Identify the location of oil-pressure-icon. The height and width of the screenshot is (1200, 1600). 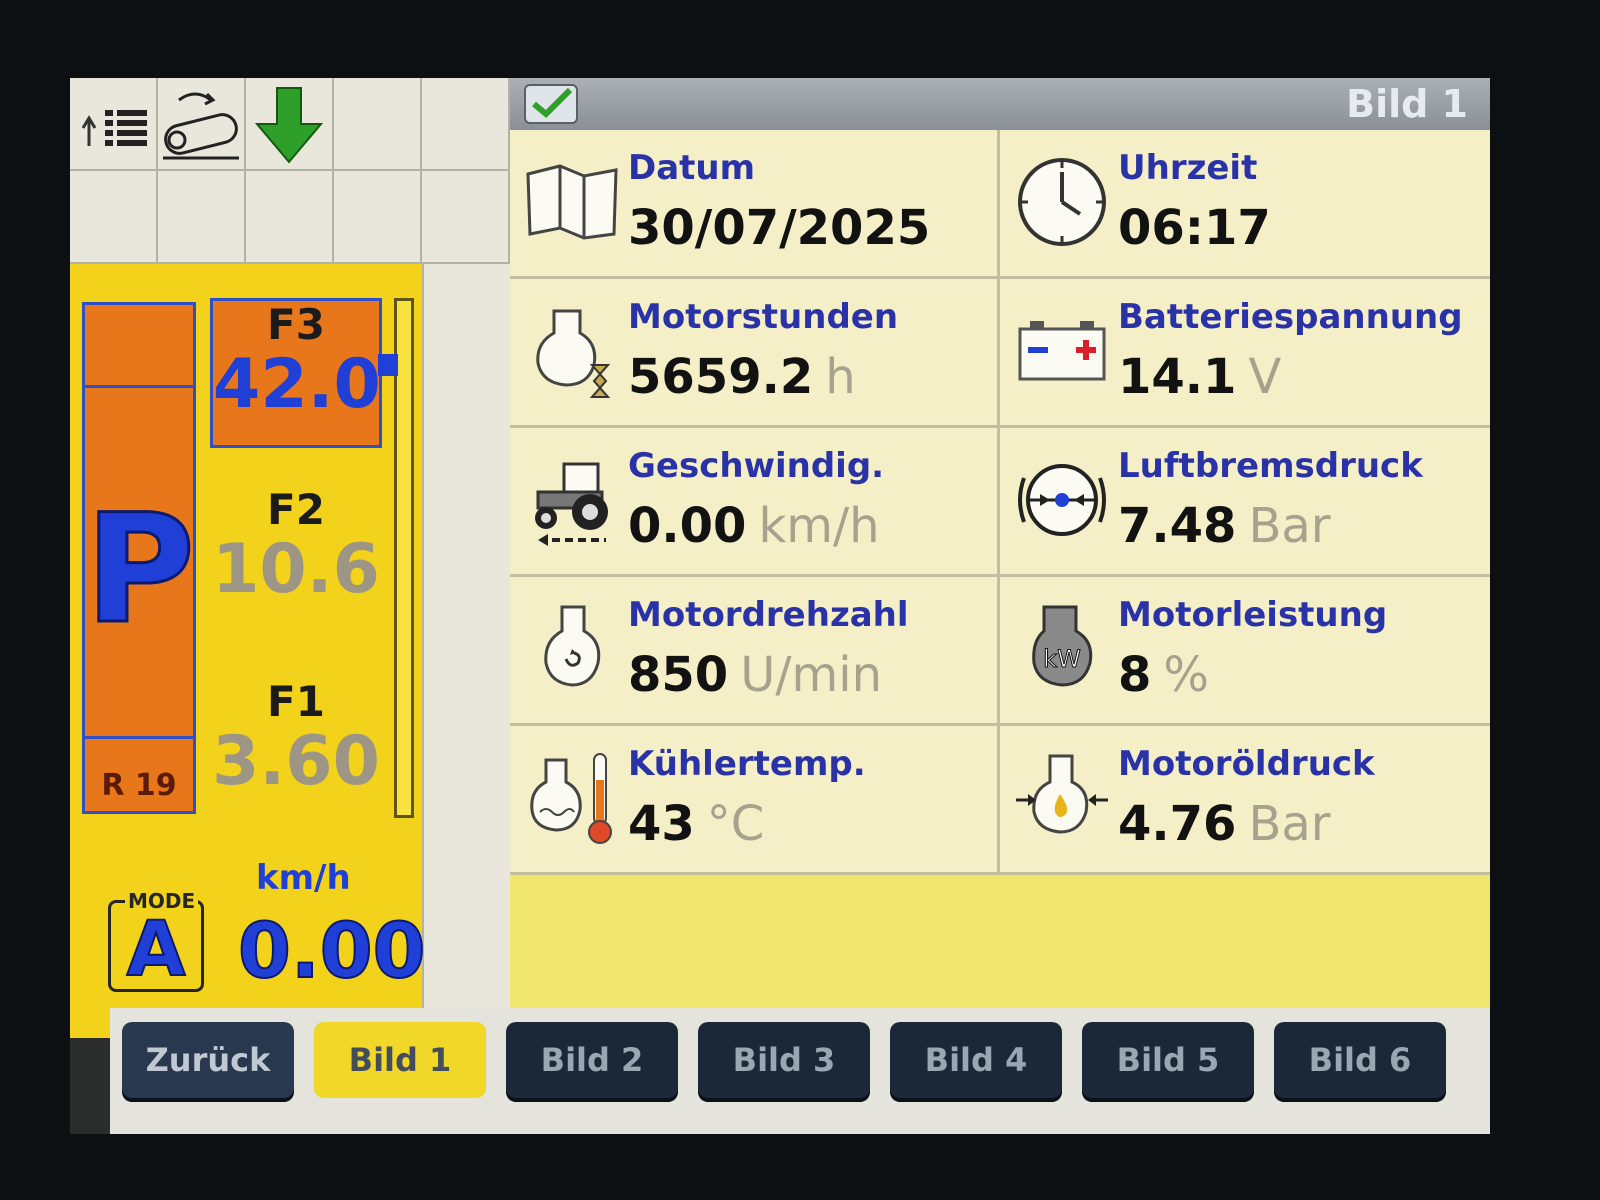
(1062, 794).